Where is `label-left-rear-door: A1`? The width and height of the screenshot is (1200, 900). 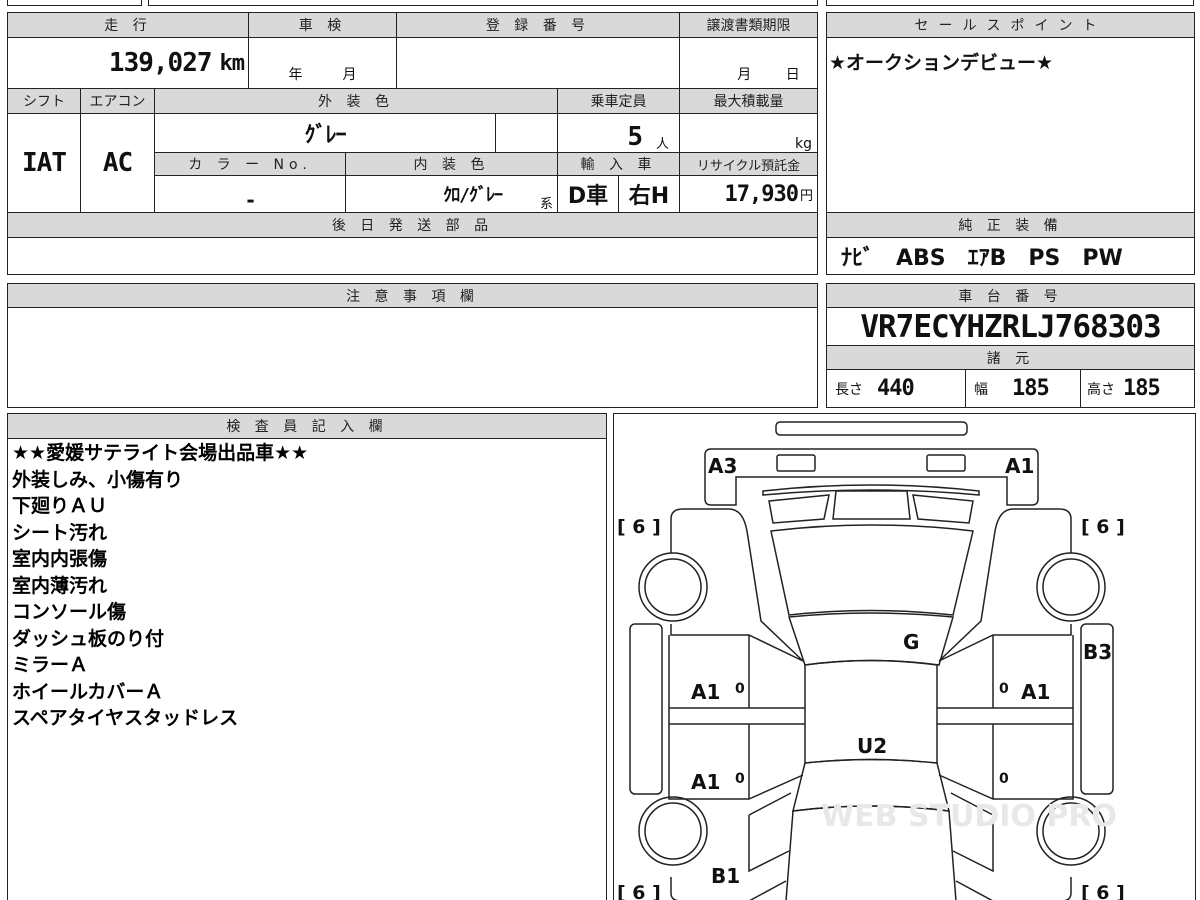
label-left-rear-door: A1 is located at coordinates (705, 782).